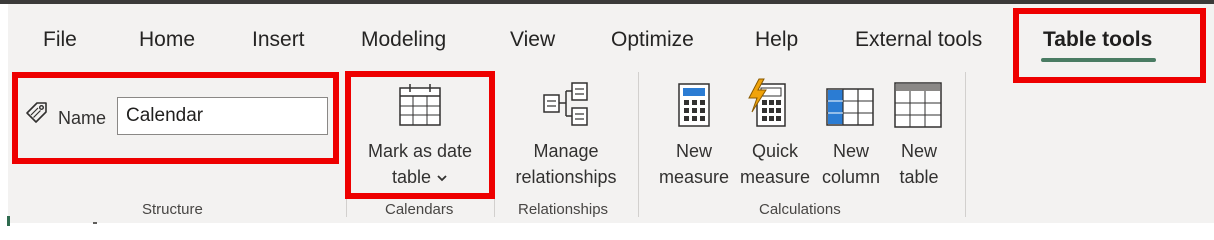  Describe the element at coordinates (851, 177) in the screenshot. I see `new-column-label-2: column` at that location.